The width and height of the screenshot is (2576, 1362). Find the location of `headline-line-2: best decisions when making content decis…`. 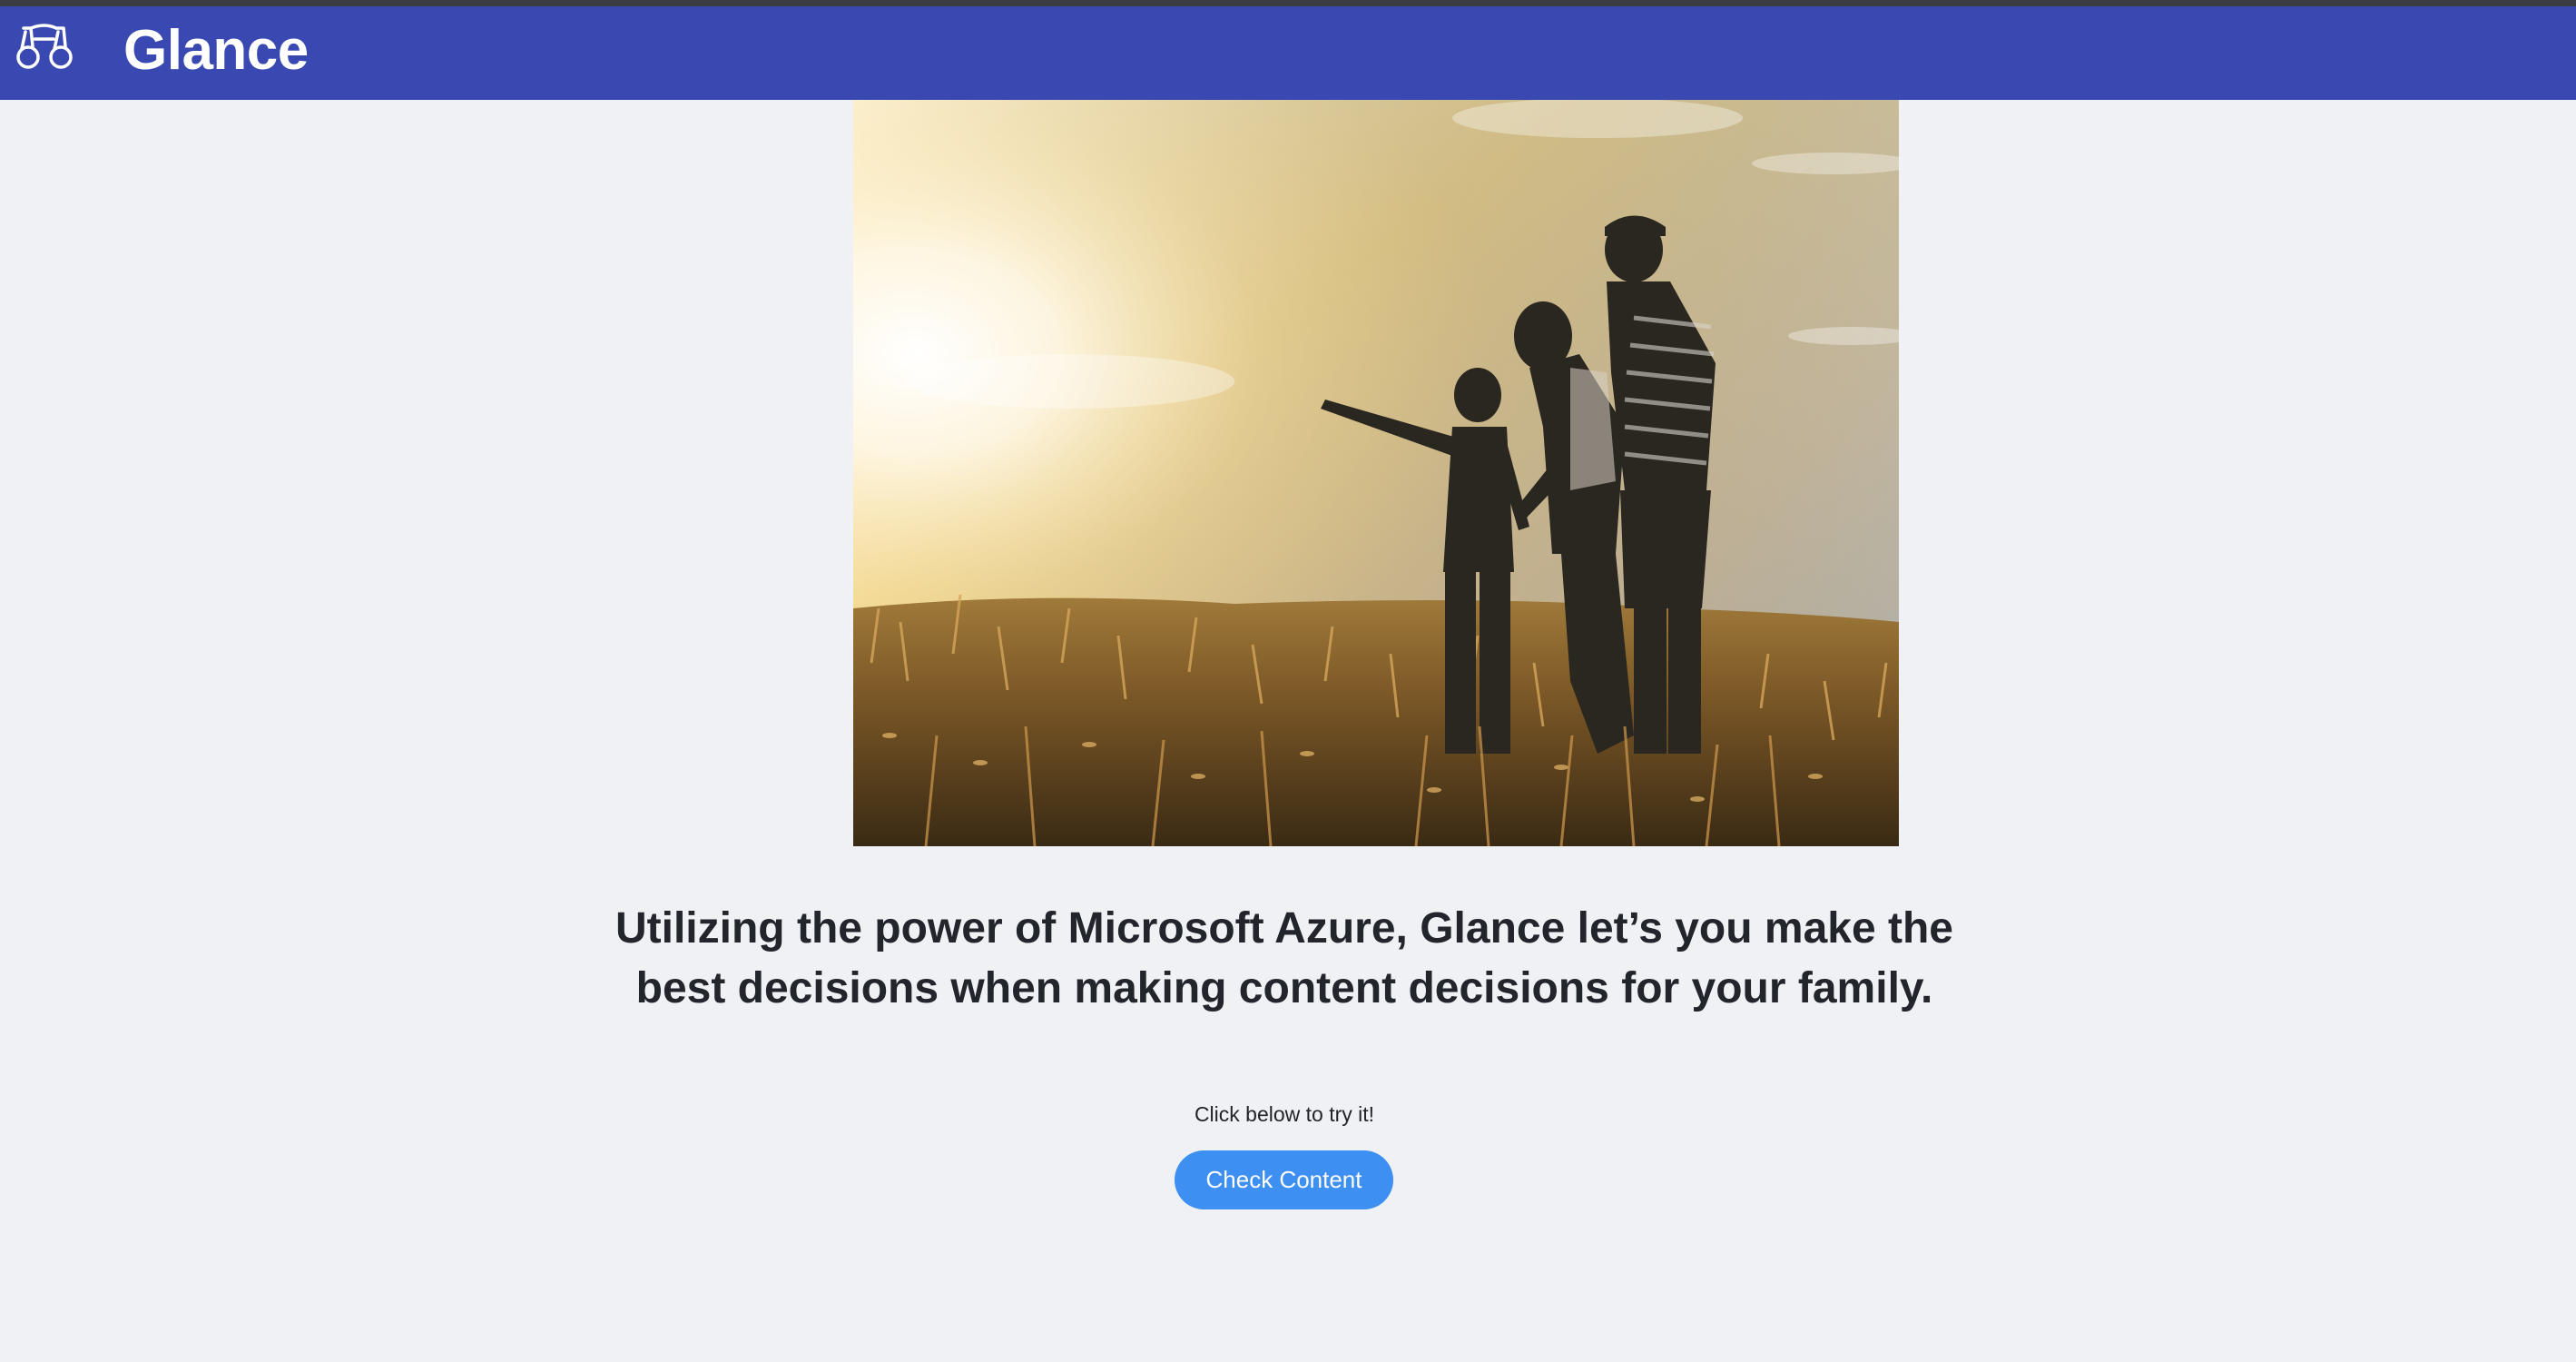

headline-line-2: best decisions when making content decis… is located at coordinates (1284, 988).